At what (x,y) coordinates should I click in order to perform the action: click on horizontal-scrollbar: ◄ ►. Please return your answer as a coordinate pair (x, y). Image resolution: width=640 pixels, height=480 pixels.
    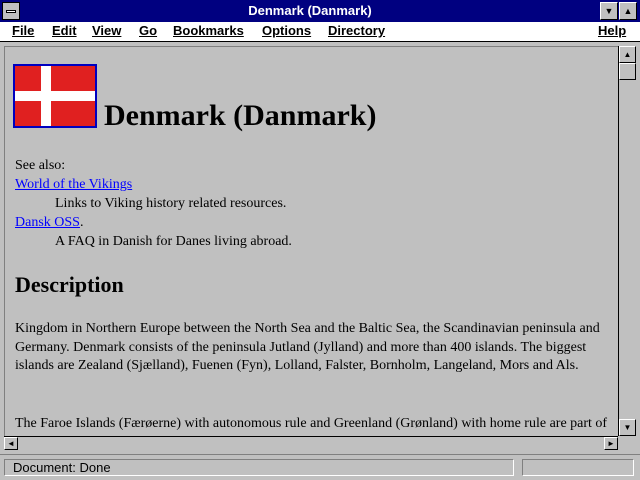
    Looking at the image, I should click on (311, 443).